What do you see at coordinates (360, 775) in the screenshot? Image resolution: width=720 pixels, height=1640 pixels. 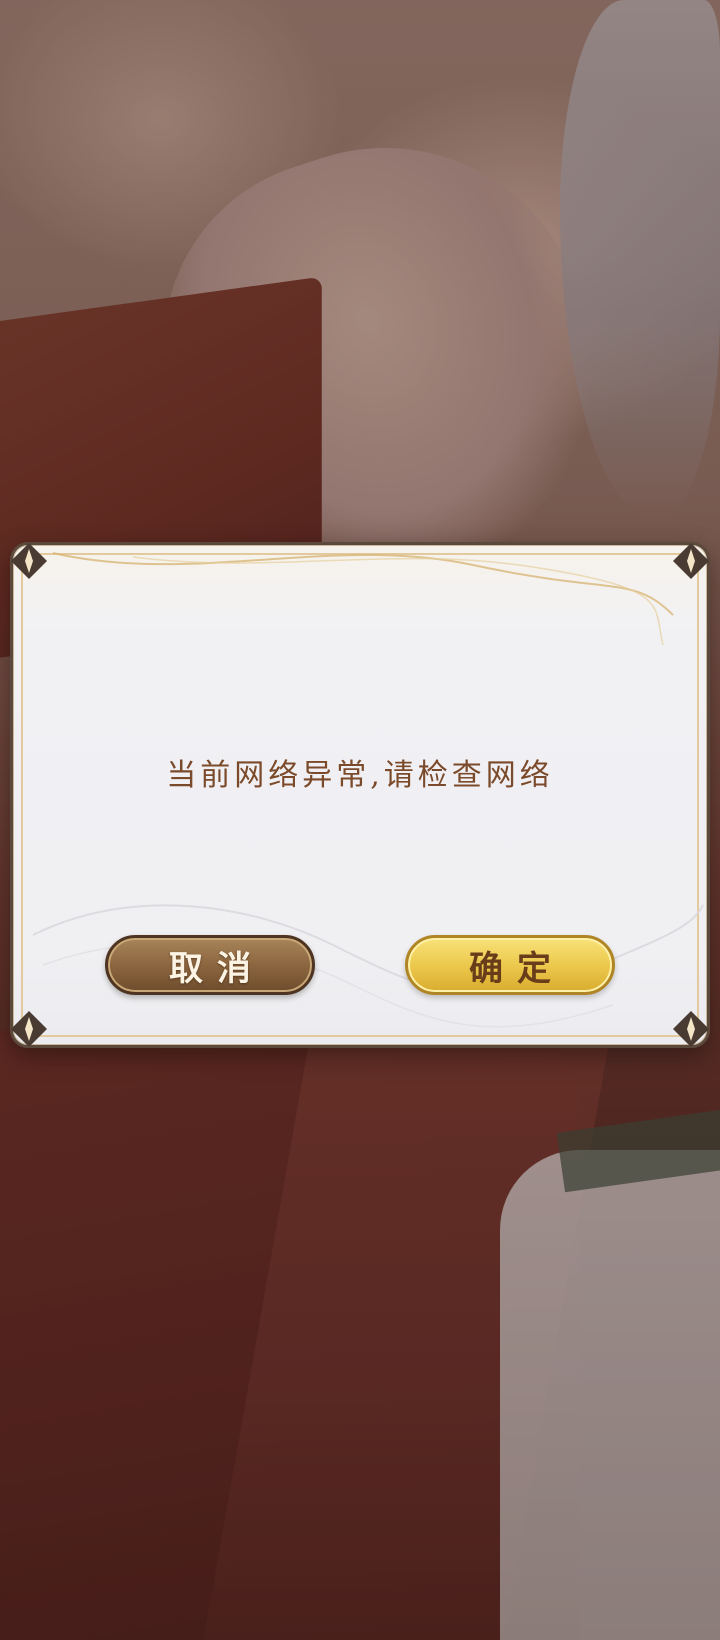 I see `dialog-message: 当前网络异常,请检查网络` at bounding box center [360, 775].